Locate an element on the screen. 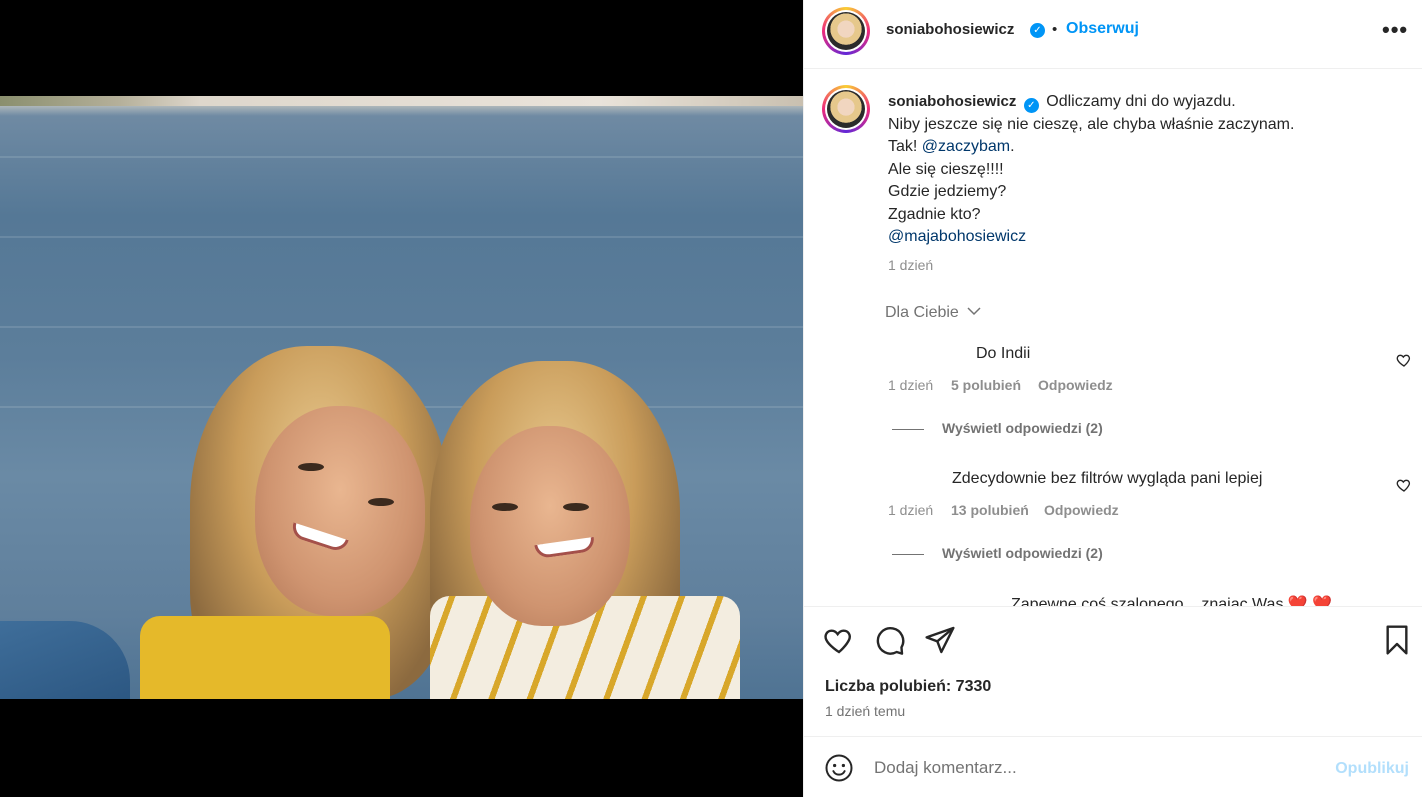 This screenshot has width=1422, height=797. comment-text: Do Indii is located at coordinates (1003, 353).